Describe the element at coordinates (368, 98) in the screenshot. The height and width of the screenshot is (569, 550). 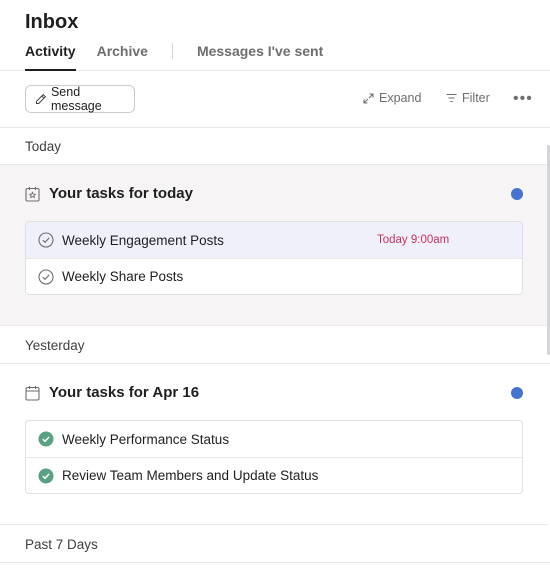
I see `expand-icon` at that location.